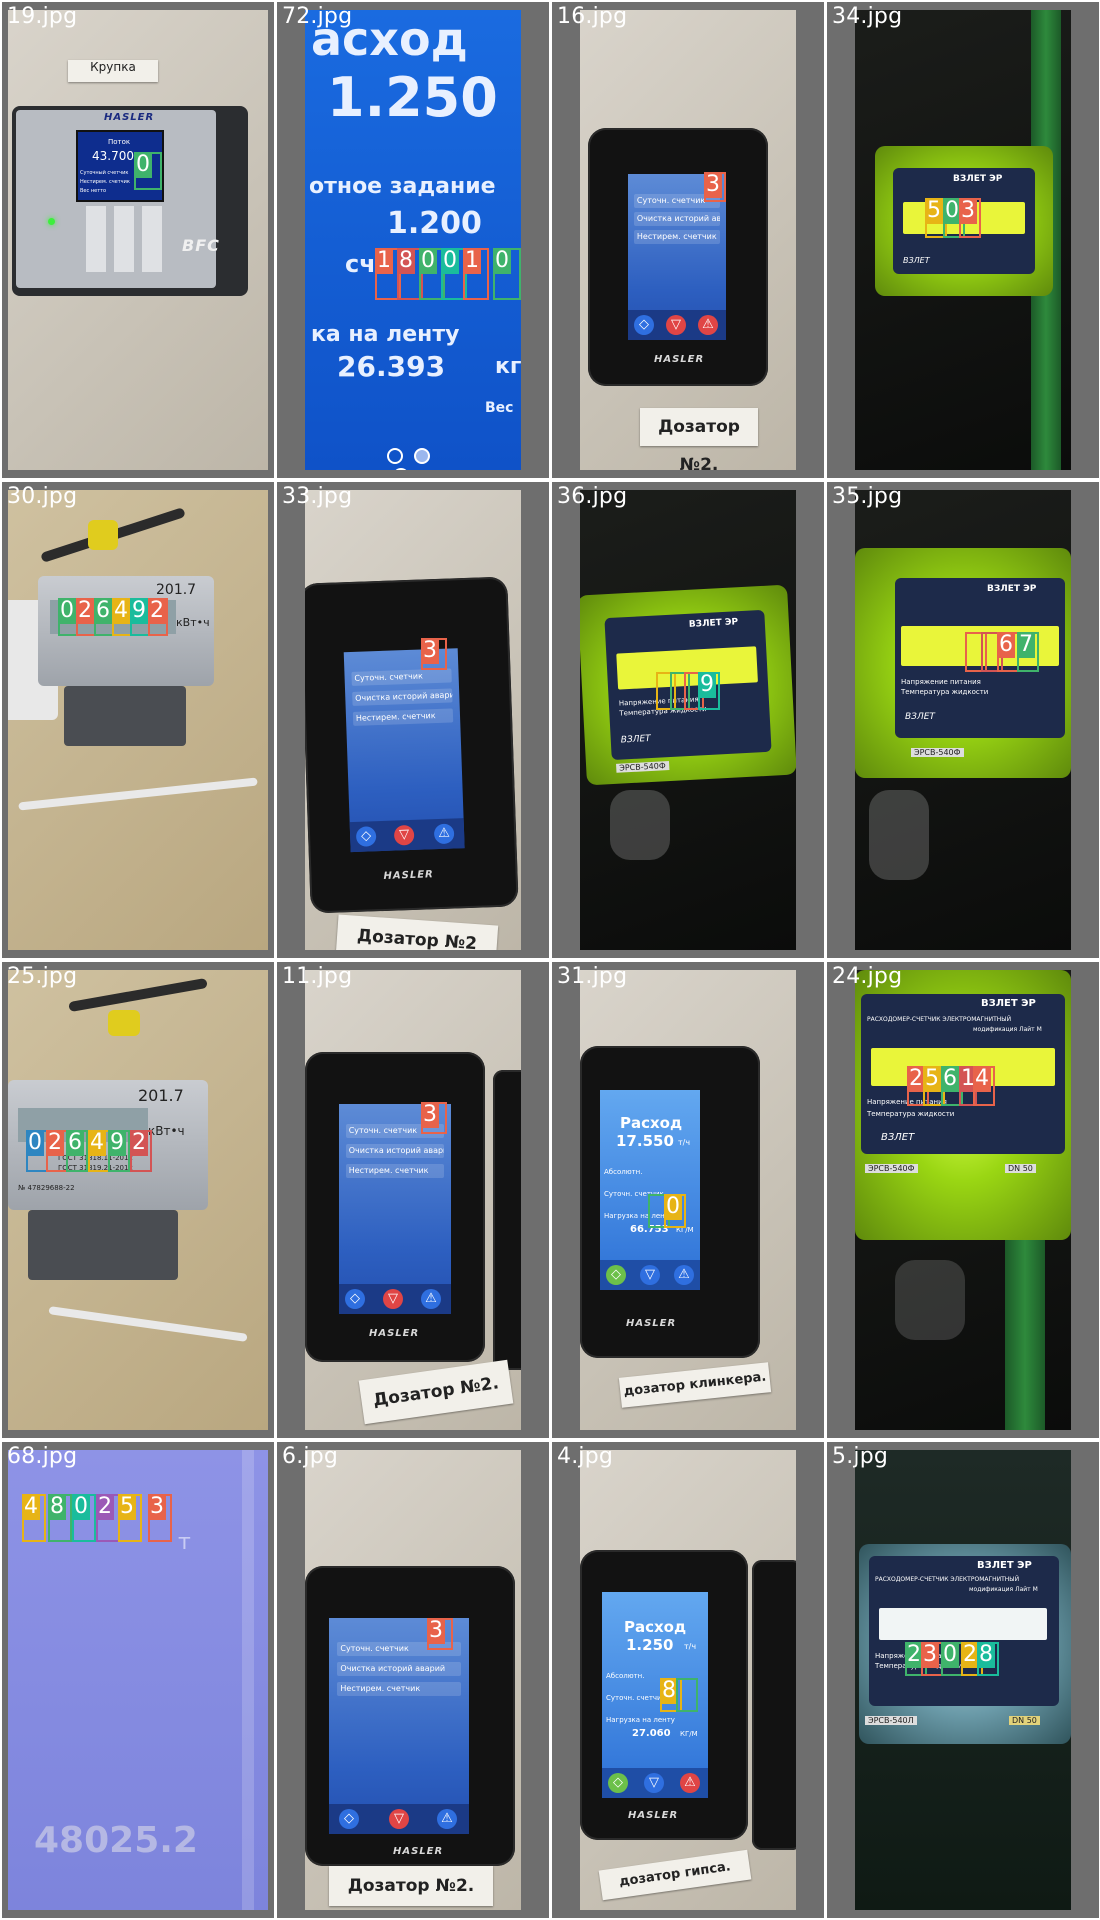  What do you see at coordinates (349, 1819) in the screenshot?
I see `info-icon: ◇` at bounding box center [349, 1819].